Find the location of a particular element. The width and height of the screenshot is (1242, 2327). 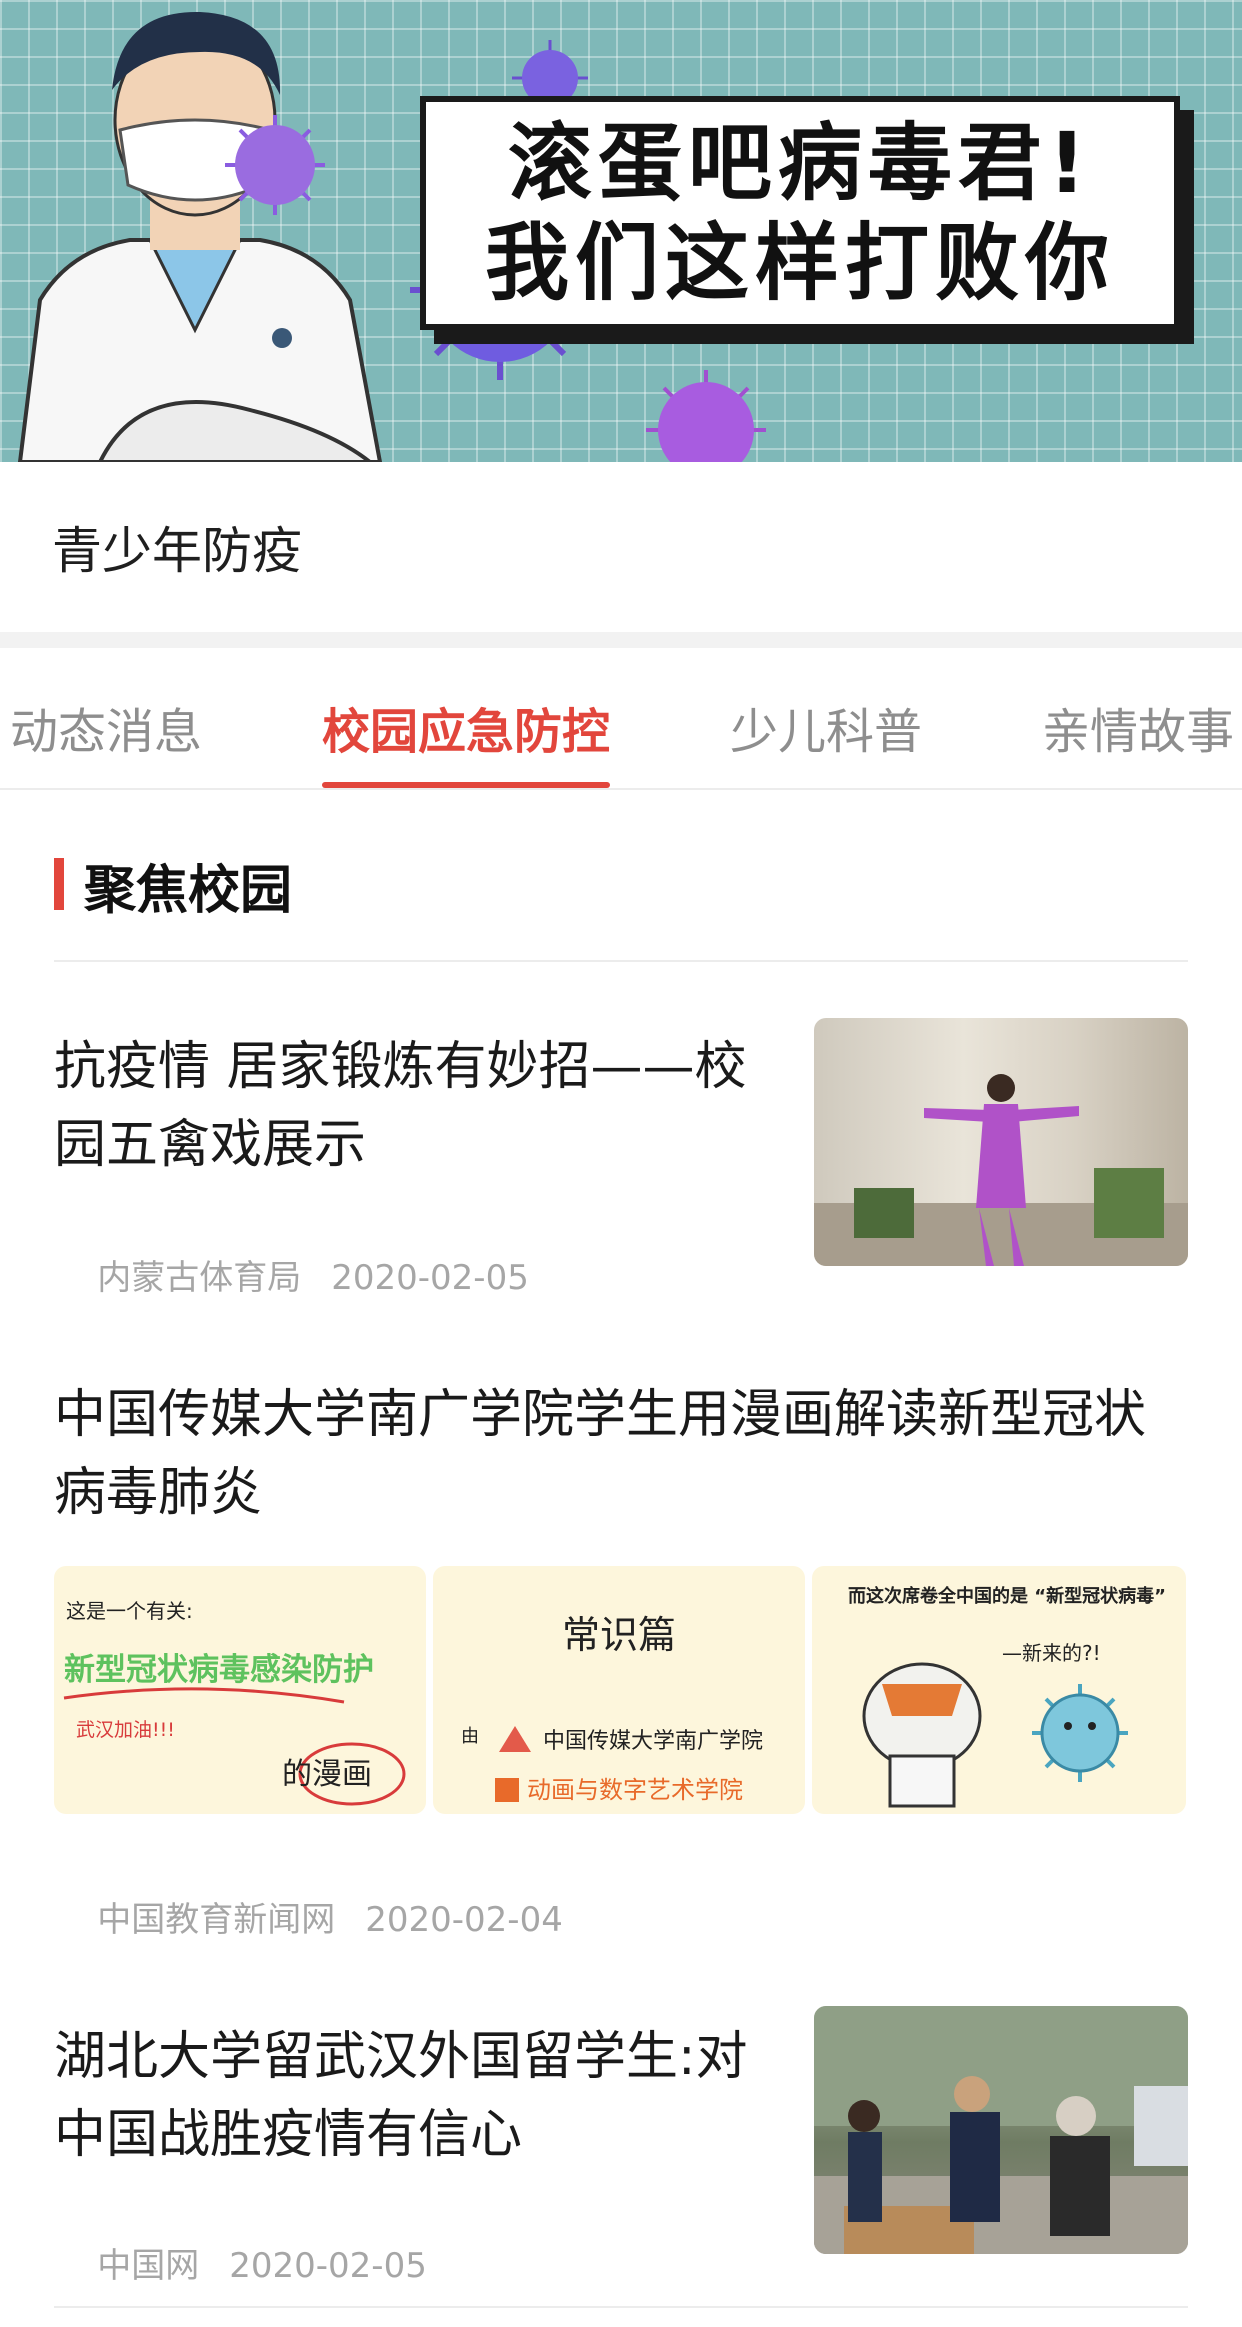

page-title-band: 青少年防疫 is located at coordinates (621, 547).